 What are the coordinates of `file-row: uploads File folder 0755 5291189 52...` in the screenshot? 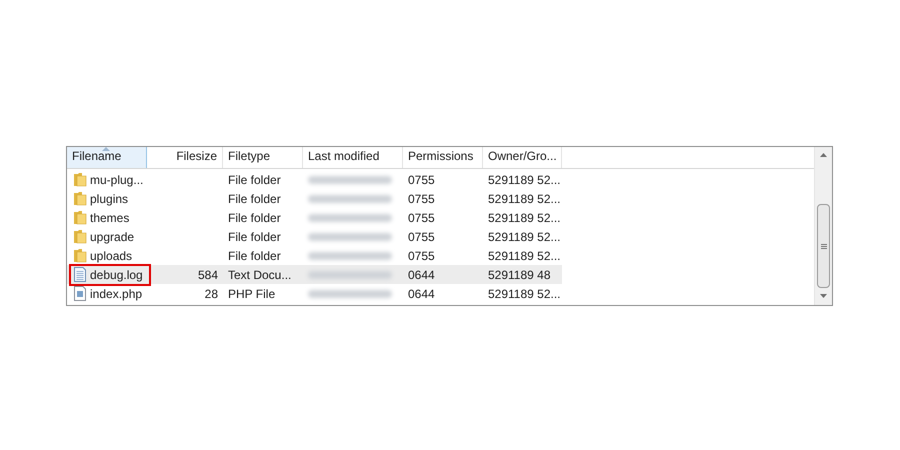 It's located at (314, 255).